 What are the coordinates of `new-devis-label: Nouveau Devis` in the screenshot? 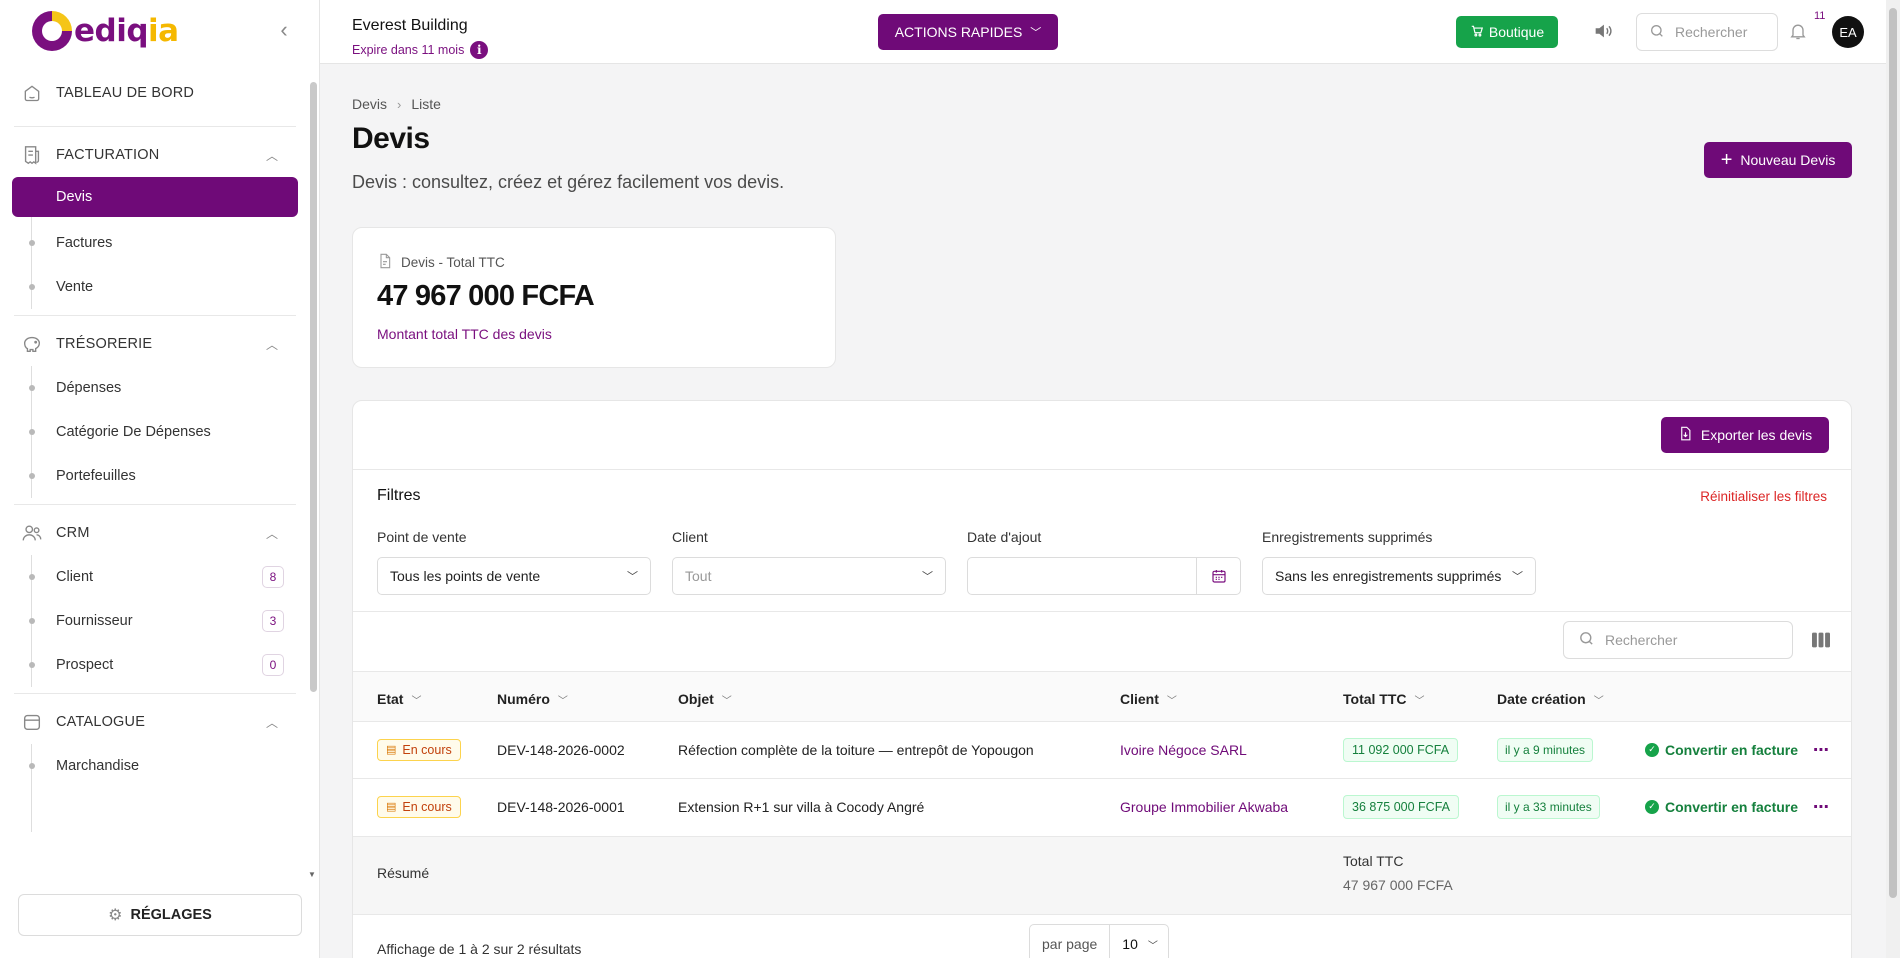 It's located at (1788, 160).